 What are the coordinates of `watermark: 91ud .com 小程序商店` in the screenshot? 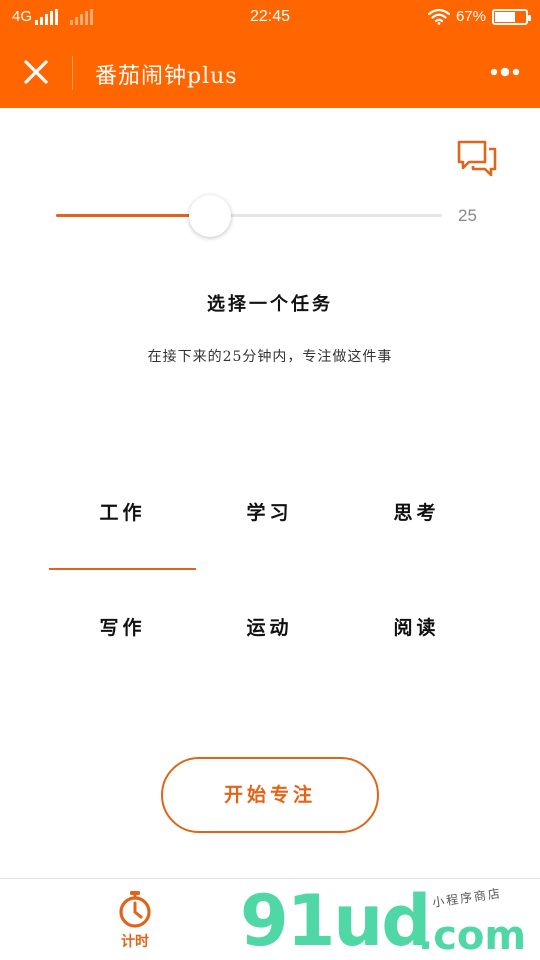 It's located at (388, 922).